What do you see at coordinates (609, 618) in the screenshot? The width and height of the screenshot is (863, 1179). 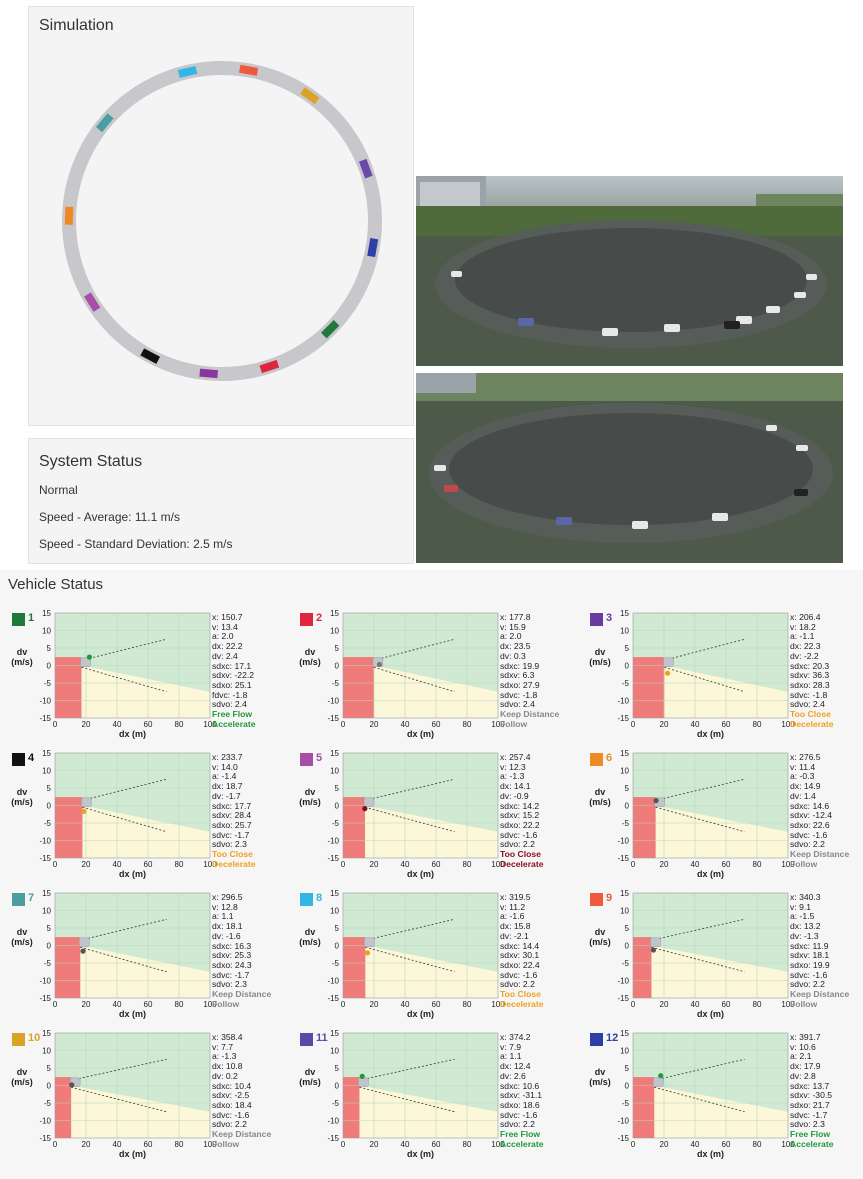 I see `vehicle-id: 3` at bounding box center [609, 618].